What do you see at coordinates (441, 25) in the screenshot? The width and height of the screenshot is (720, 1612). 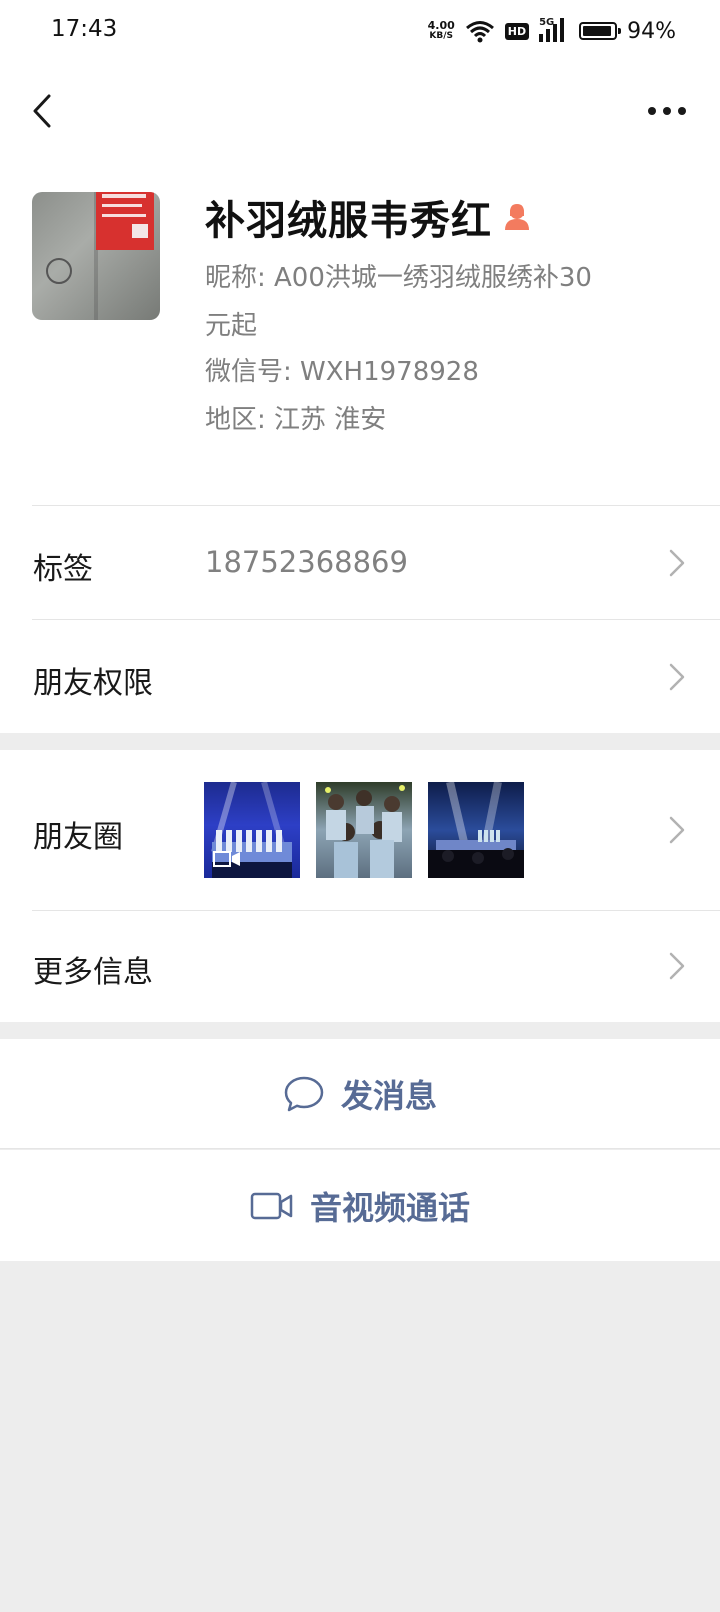 I see `network-speed-value: 4.00` at bounding box center [441, 25].